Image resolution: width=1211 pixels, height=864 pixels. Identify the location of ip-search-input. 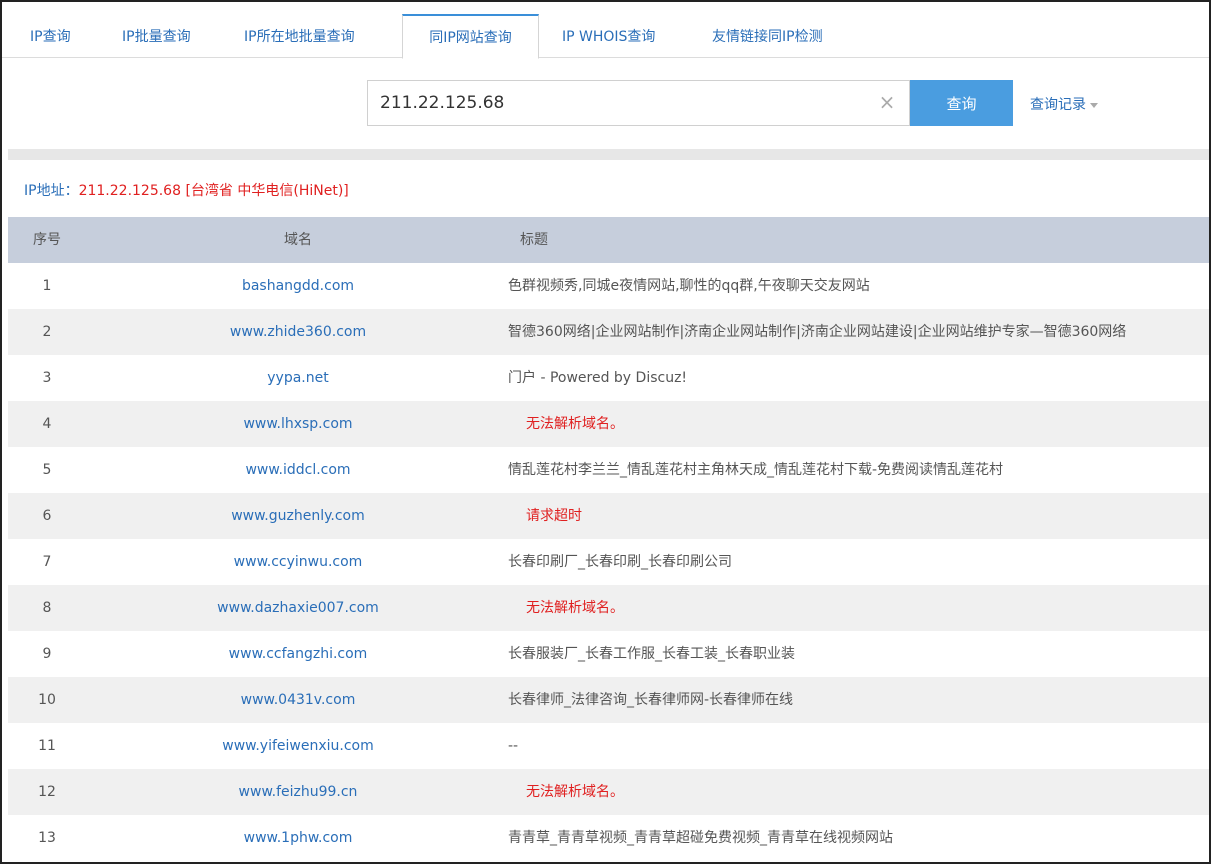
(618, 103).